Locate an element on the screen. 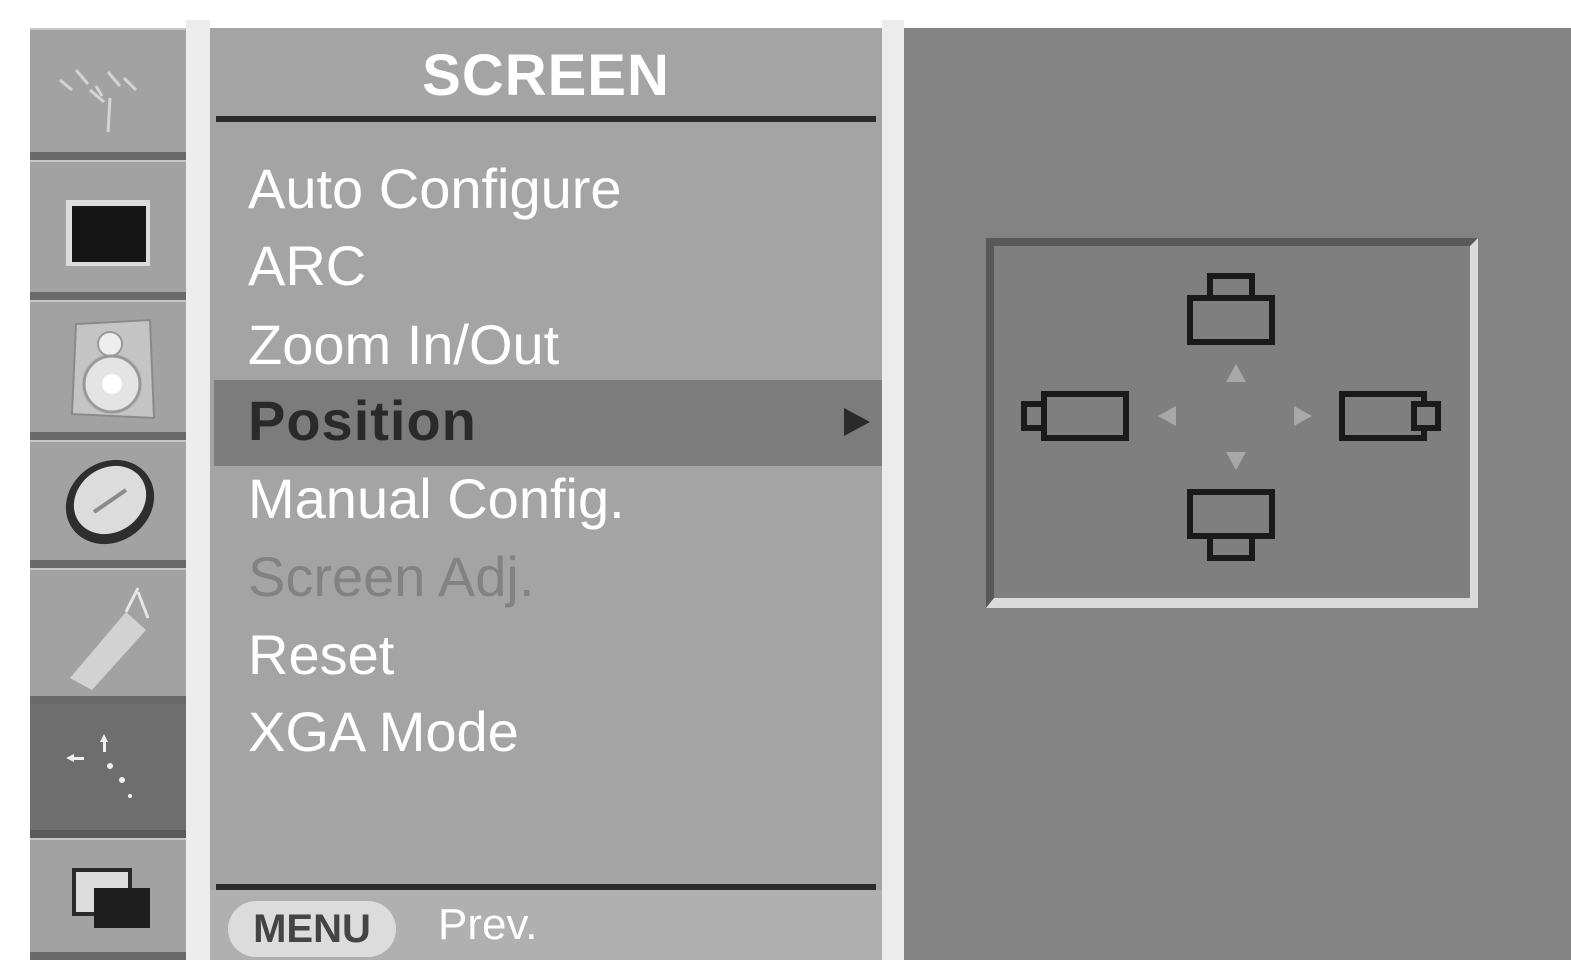 The height and width of the screenshot is (960, 1571). sidebar-item-option is located at coordinates (108, 636).